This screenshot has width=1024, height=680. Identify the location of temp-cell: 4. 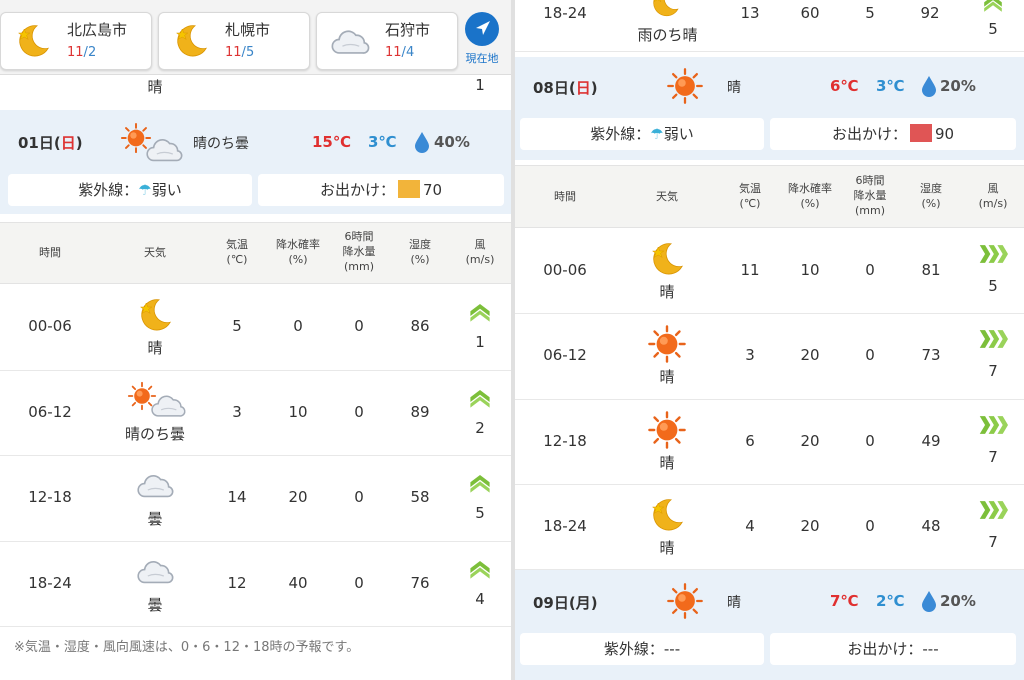
(750, 525).